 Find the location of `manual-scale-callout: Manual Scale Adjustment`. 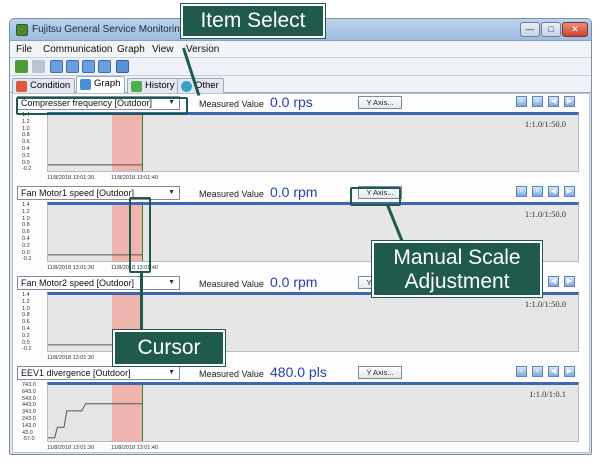

manual-scale-callout: Manual Scale Adjustment is located at coordinates (457, 269).